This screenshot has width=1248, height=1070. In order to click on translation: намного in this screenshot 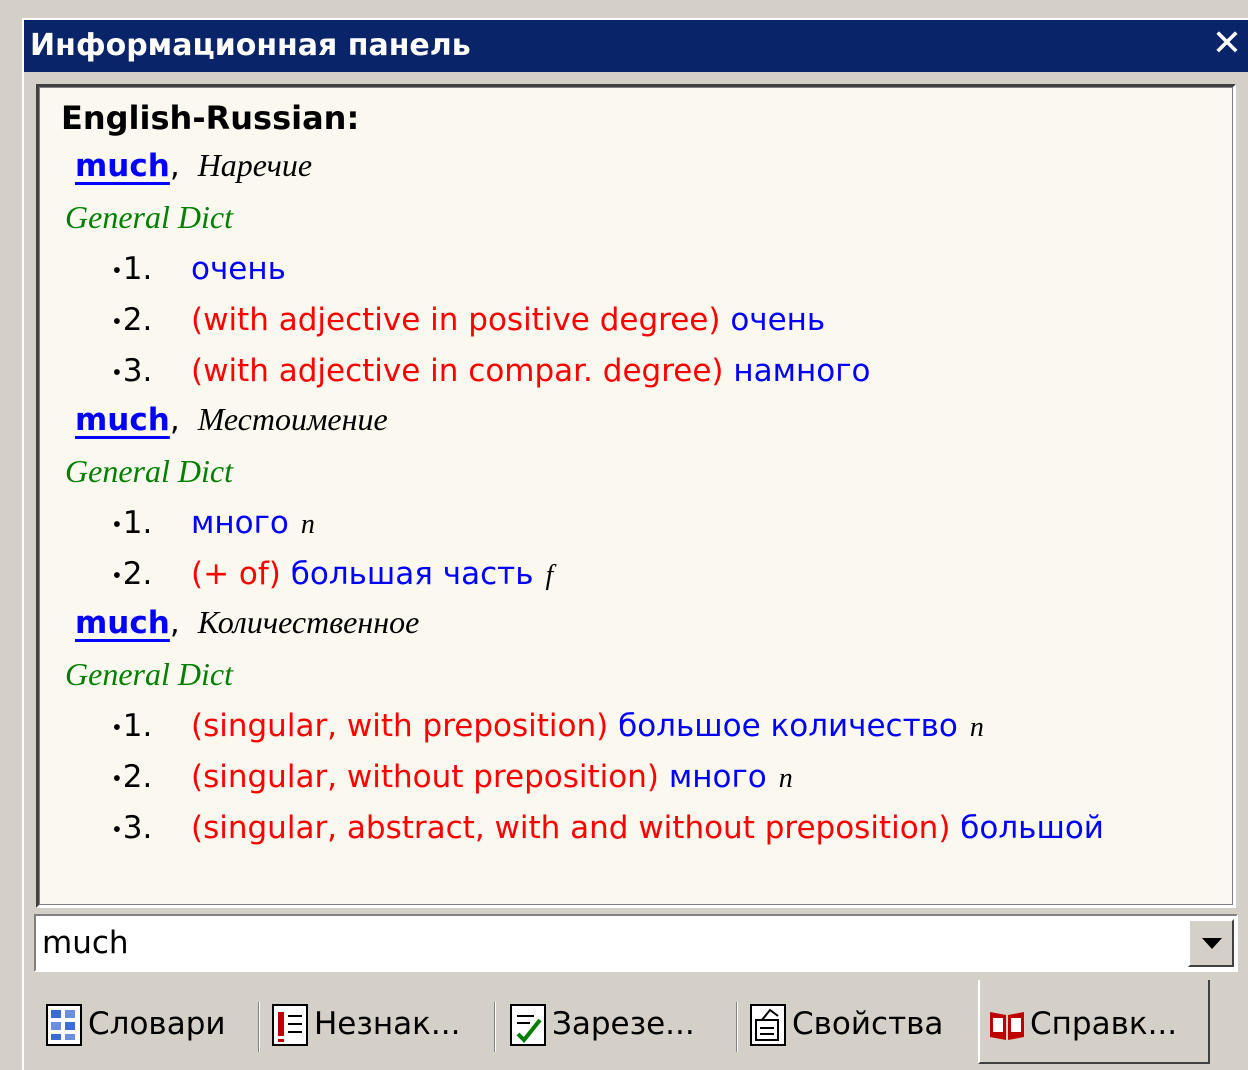, I will do `click(801, 371)`.